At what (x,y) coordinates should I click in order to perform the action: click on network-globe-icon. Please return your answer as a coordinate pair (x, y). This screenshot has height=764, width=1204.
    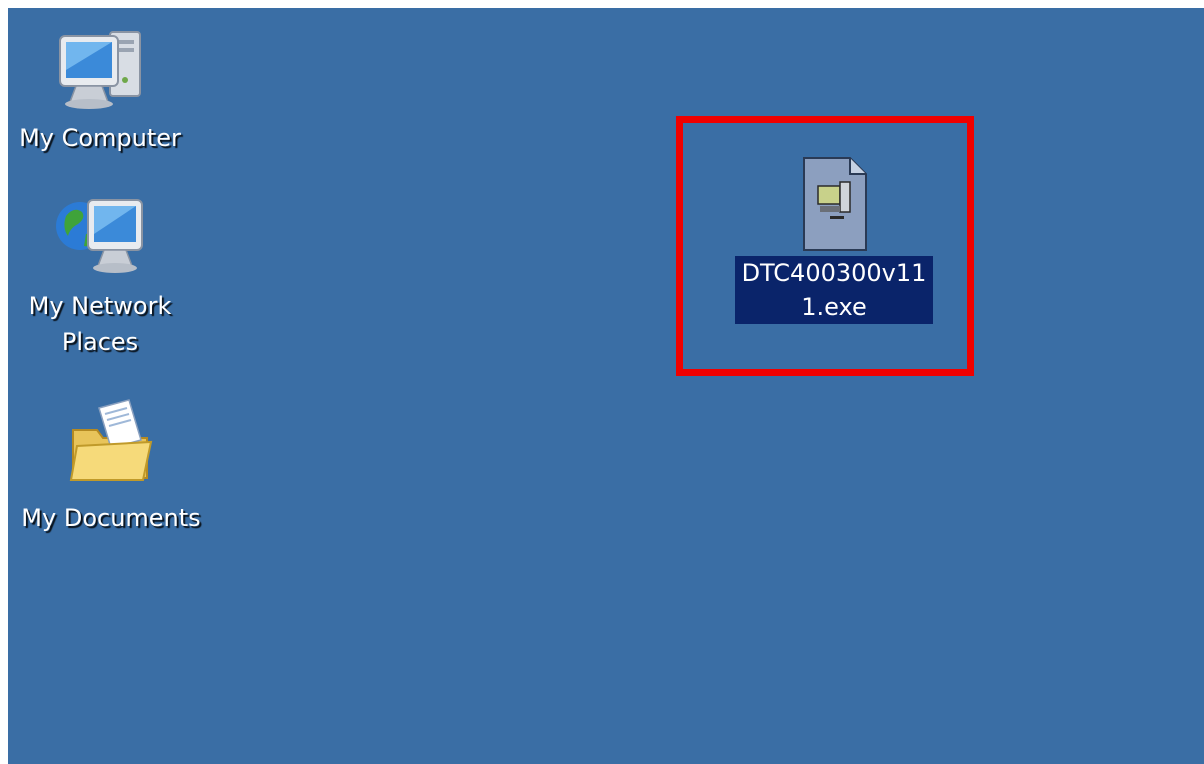
    Looking at the image, I should click on (99, 236).